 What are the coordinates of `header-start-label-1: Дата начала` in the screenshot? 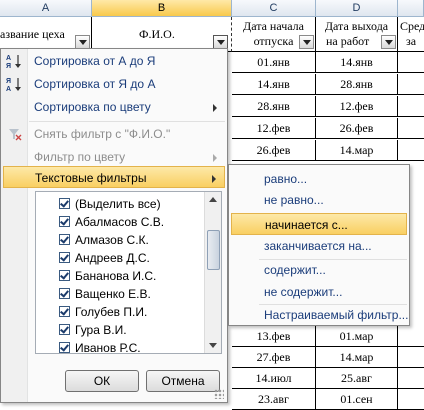 It's located at (273, 26).